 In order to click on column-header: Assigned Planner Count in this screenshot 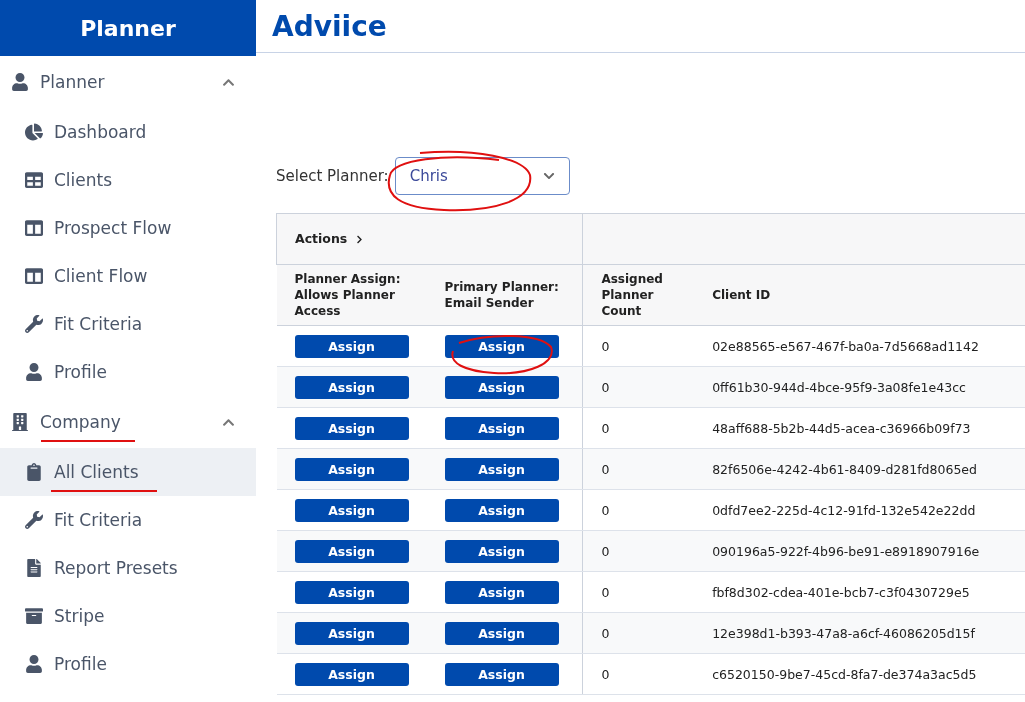, I will do `click(632, 295)`.